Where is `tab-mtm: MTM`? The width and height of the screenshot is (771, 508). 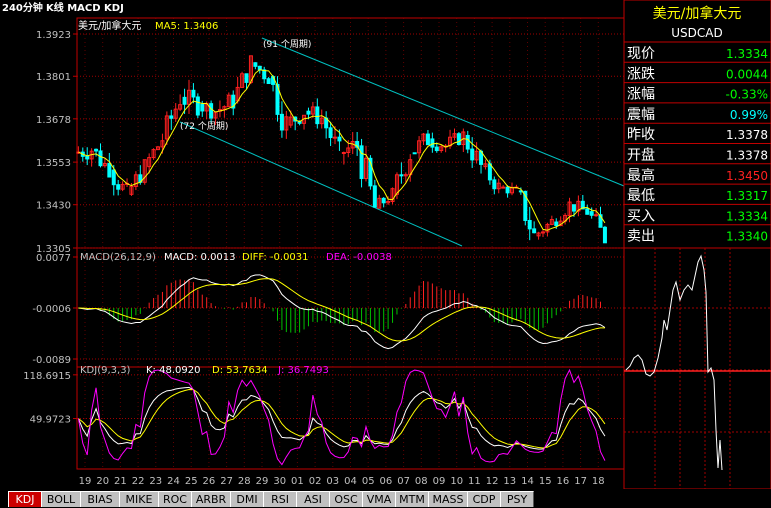 tab-mtm: MTM is located at coordinates (412, 499).